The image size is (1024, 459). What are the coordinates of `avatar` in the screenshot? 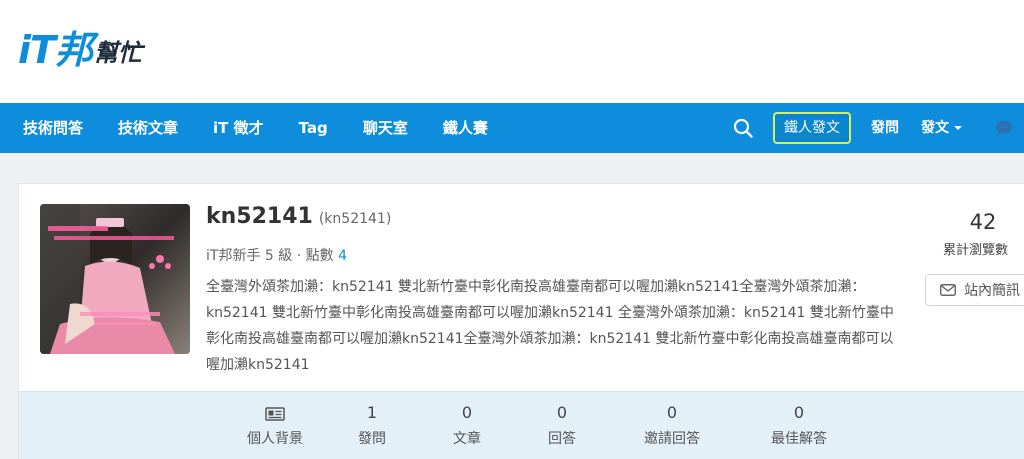 It's located at (115, 279).